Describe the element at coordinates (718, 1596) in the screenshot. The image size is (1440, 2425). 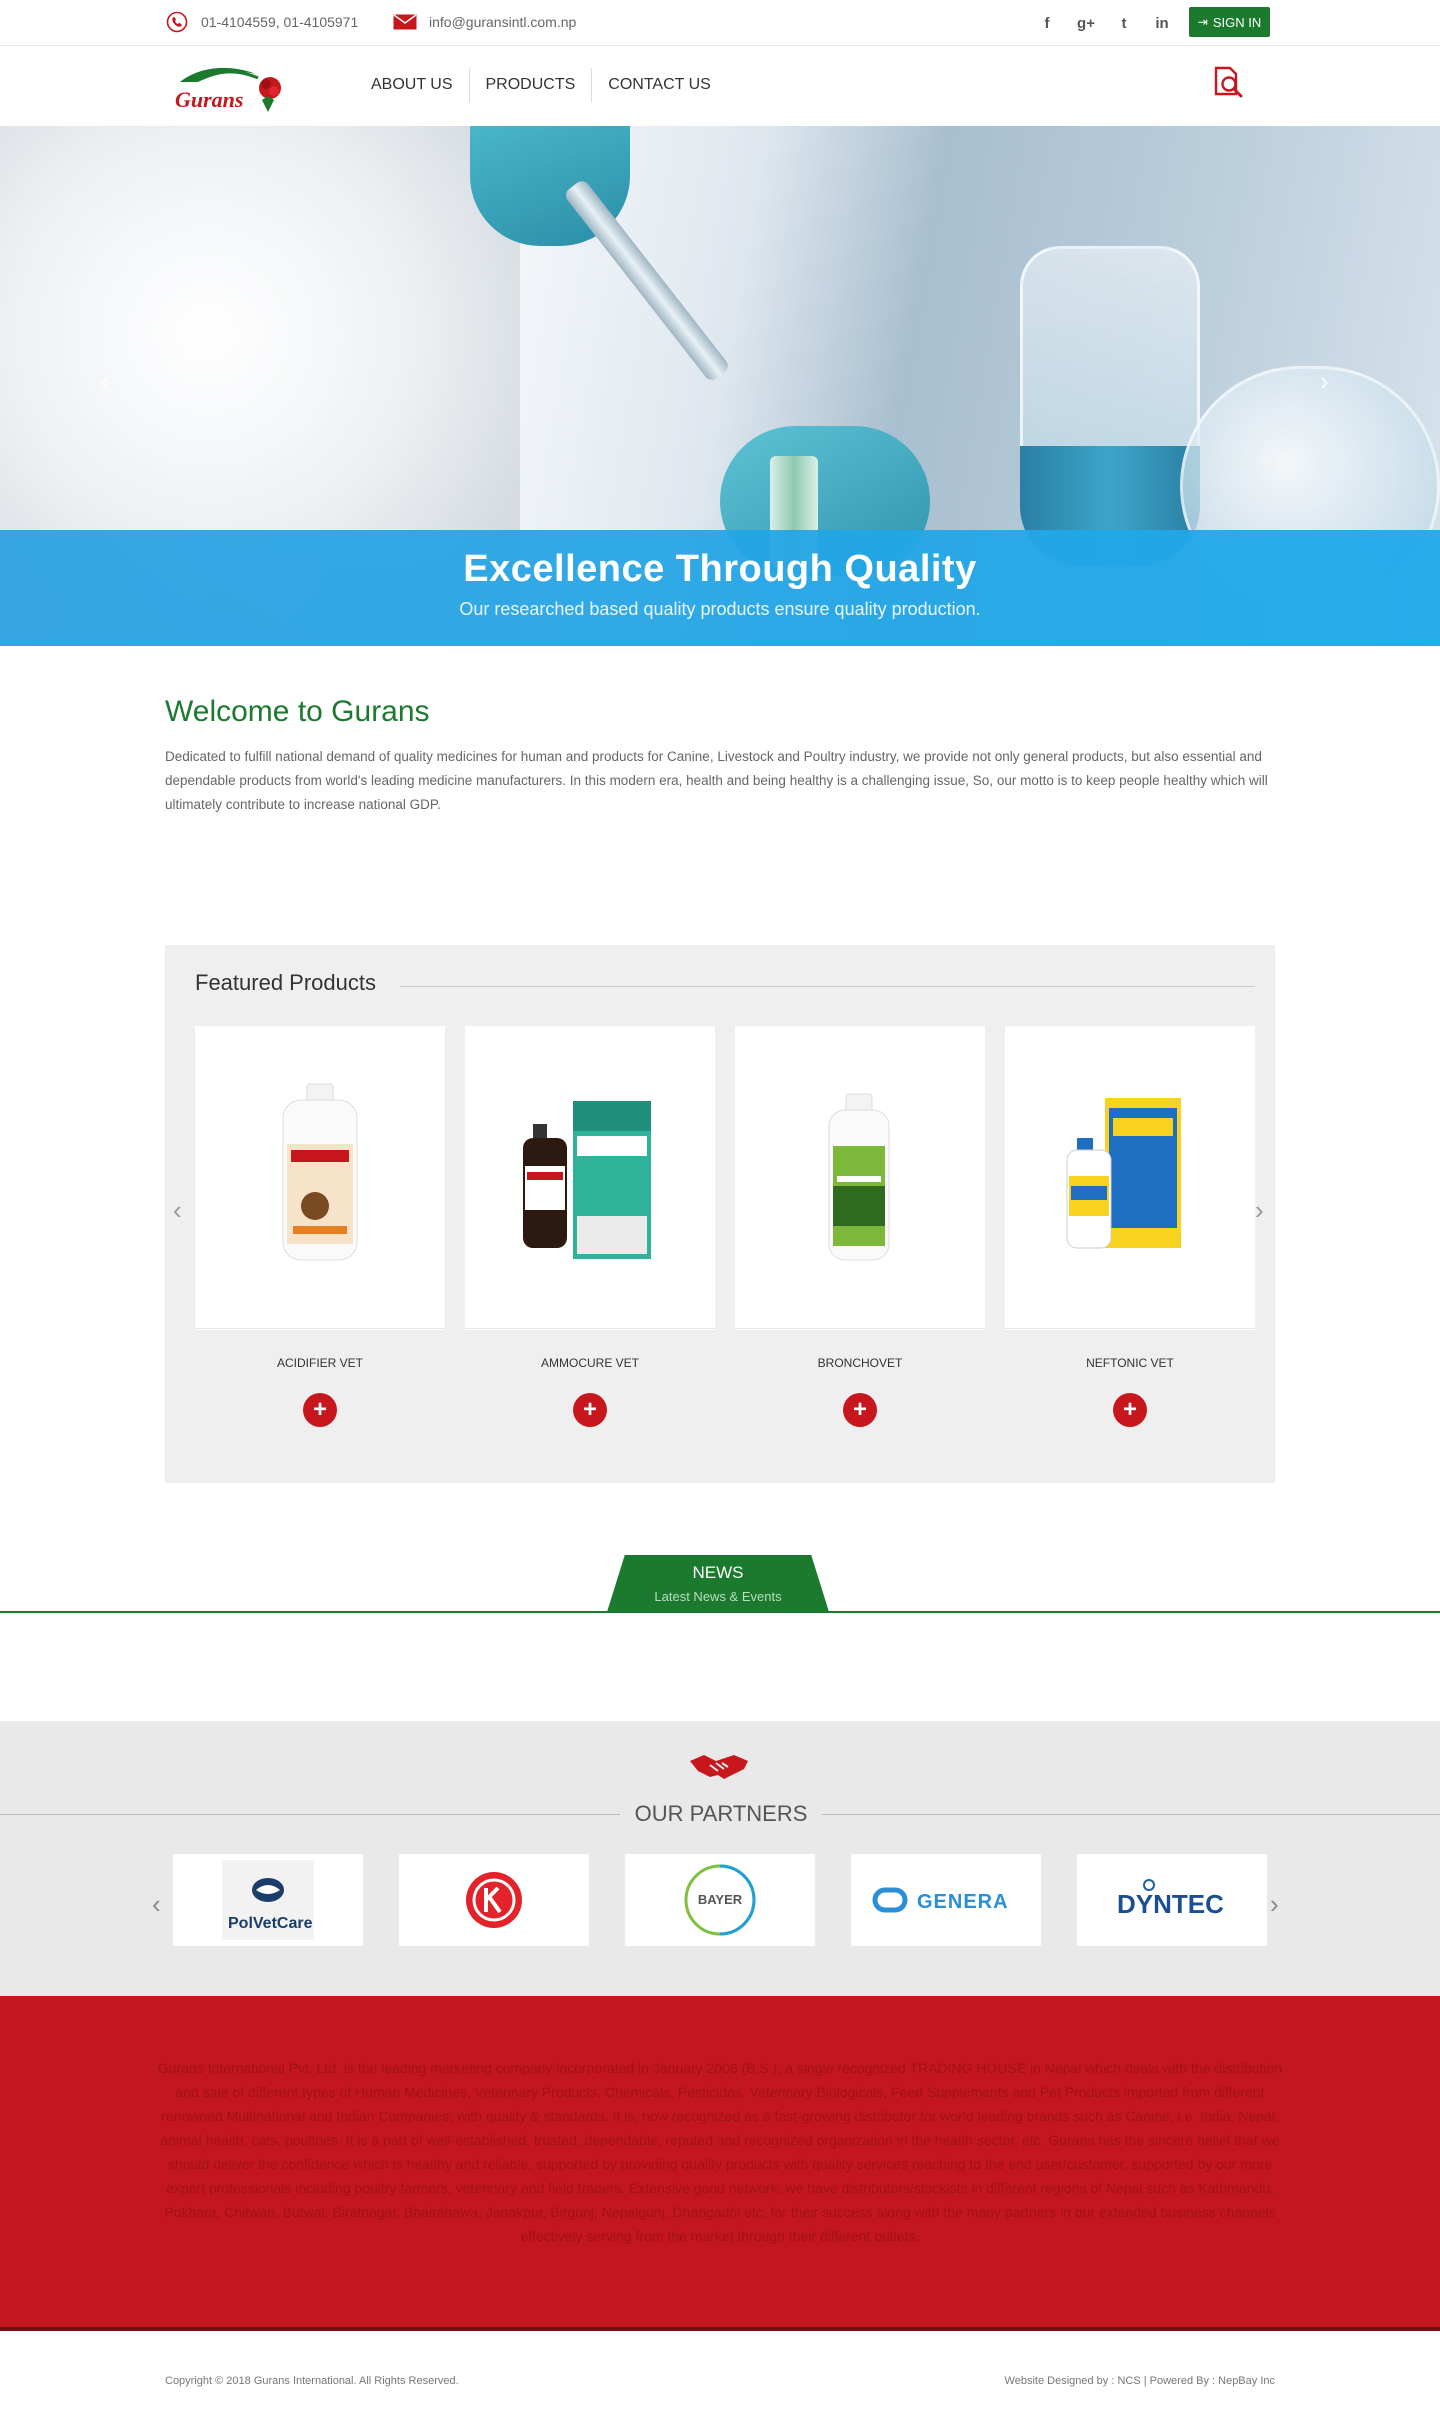
I see `news-subtitle: Latest News & Events` at that location.